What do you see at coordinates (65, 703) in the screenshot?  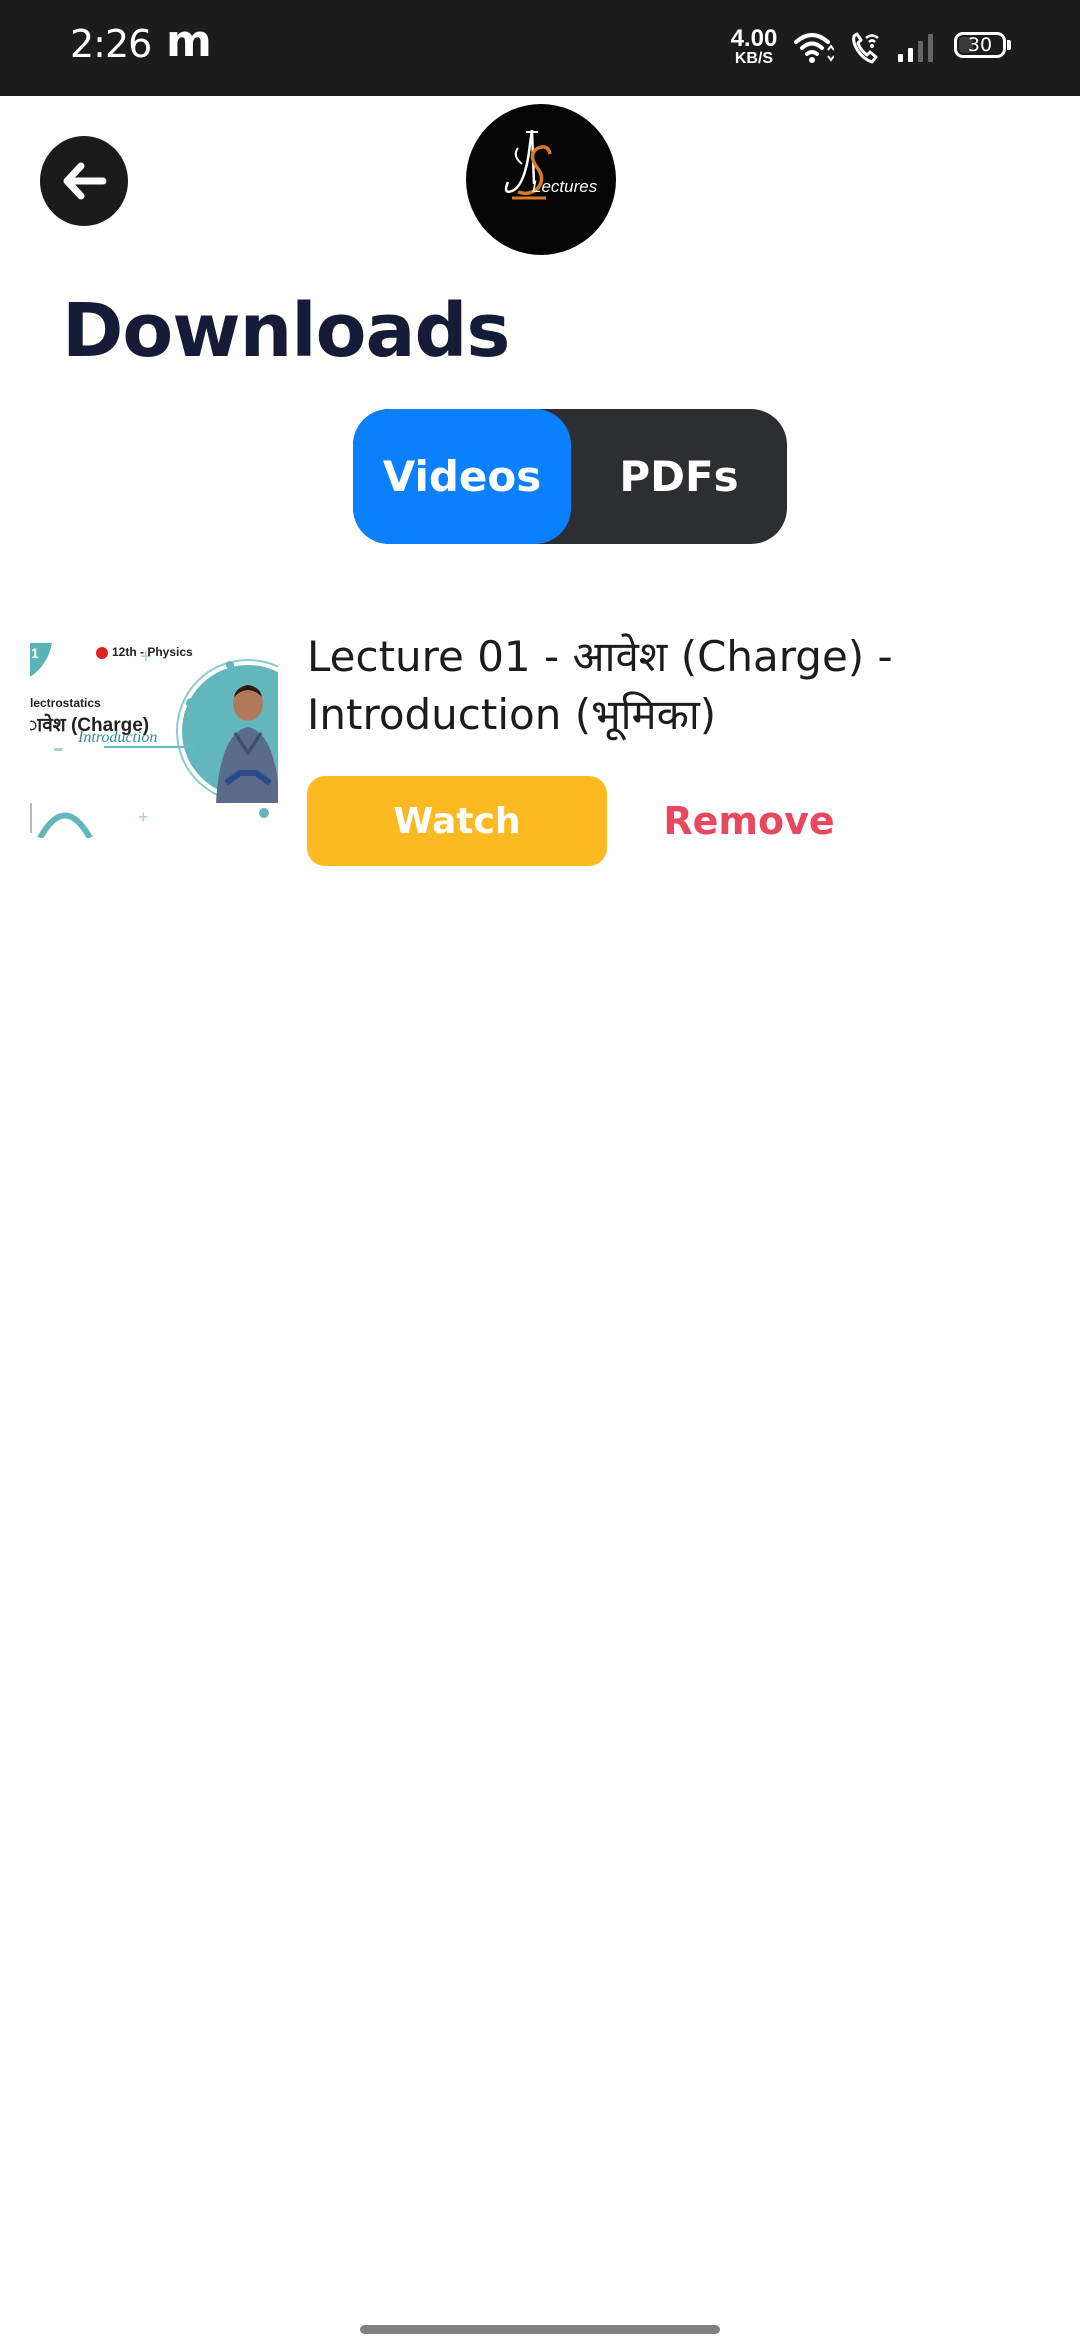 I see `thumbnail-chapter: lectrostatics` at bounding box center [65, 703].